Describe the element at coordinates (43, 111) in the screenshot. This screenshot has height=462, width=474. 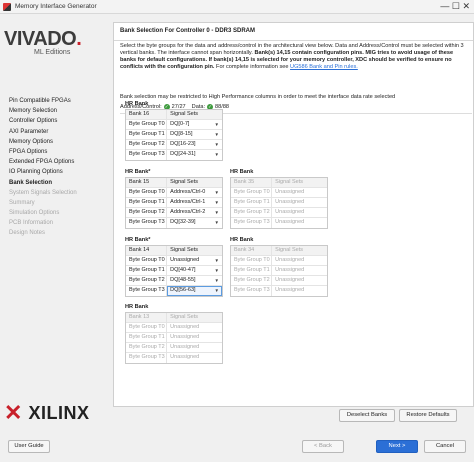
I see `step-item: Memory Selection` at that location.